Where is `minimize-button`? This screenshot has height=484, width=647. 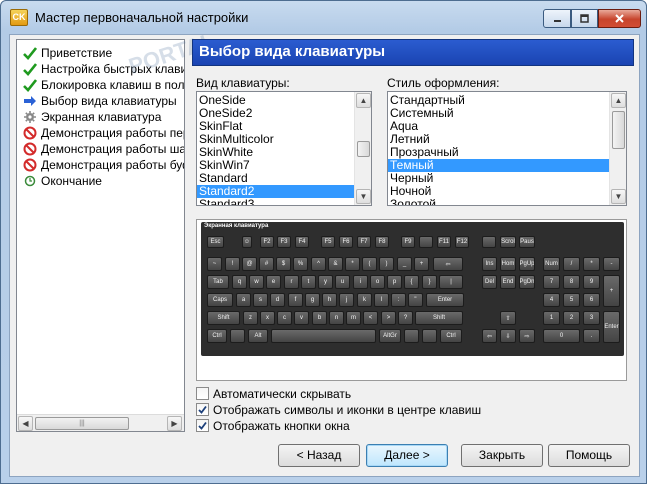
minimize-button is located at coordinates (557, 18).